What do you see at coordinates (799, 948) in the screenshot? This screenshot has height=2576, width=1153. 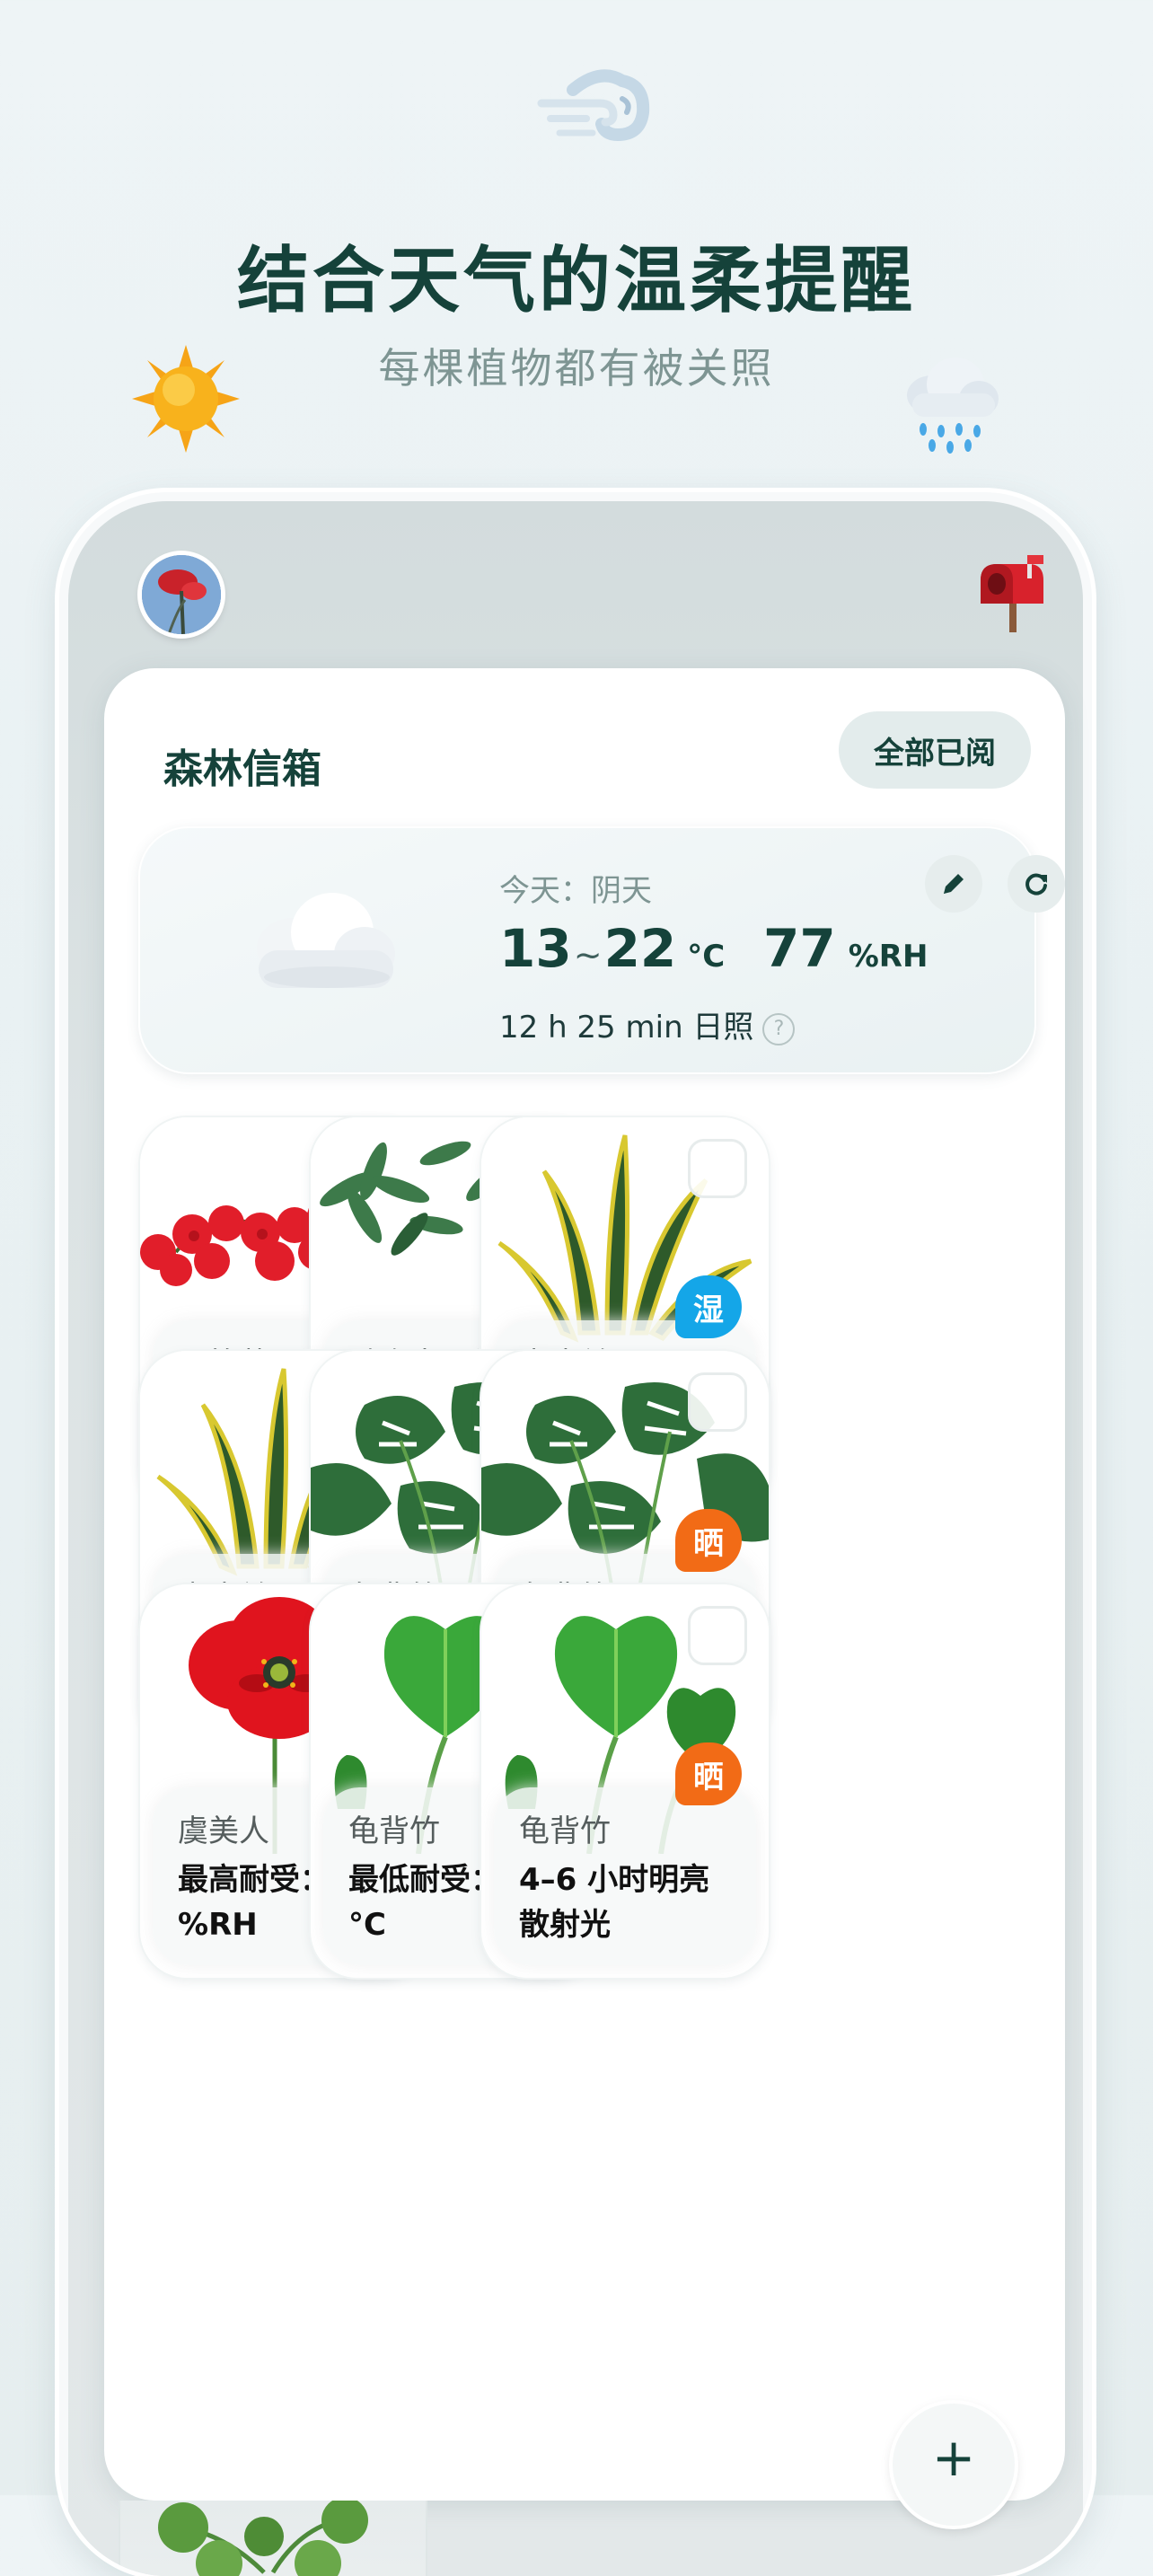 I see `humidity-value: 77` at bounding box center [799, 948].